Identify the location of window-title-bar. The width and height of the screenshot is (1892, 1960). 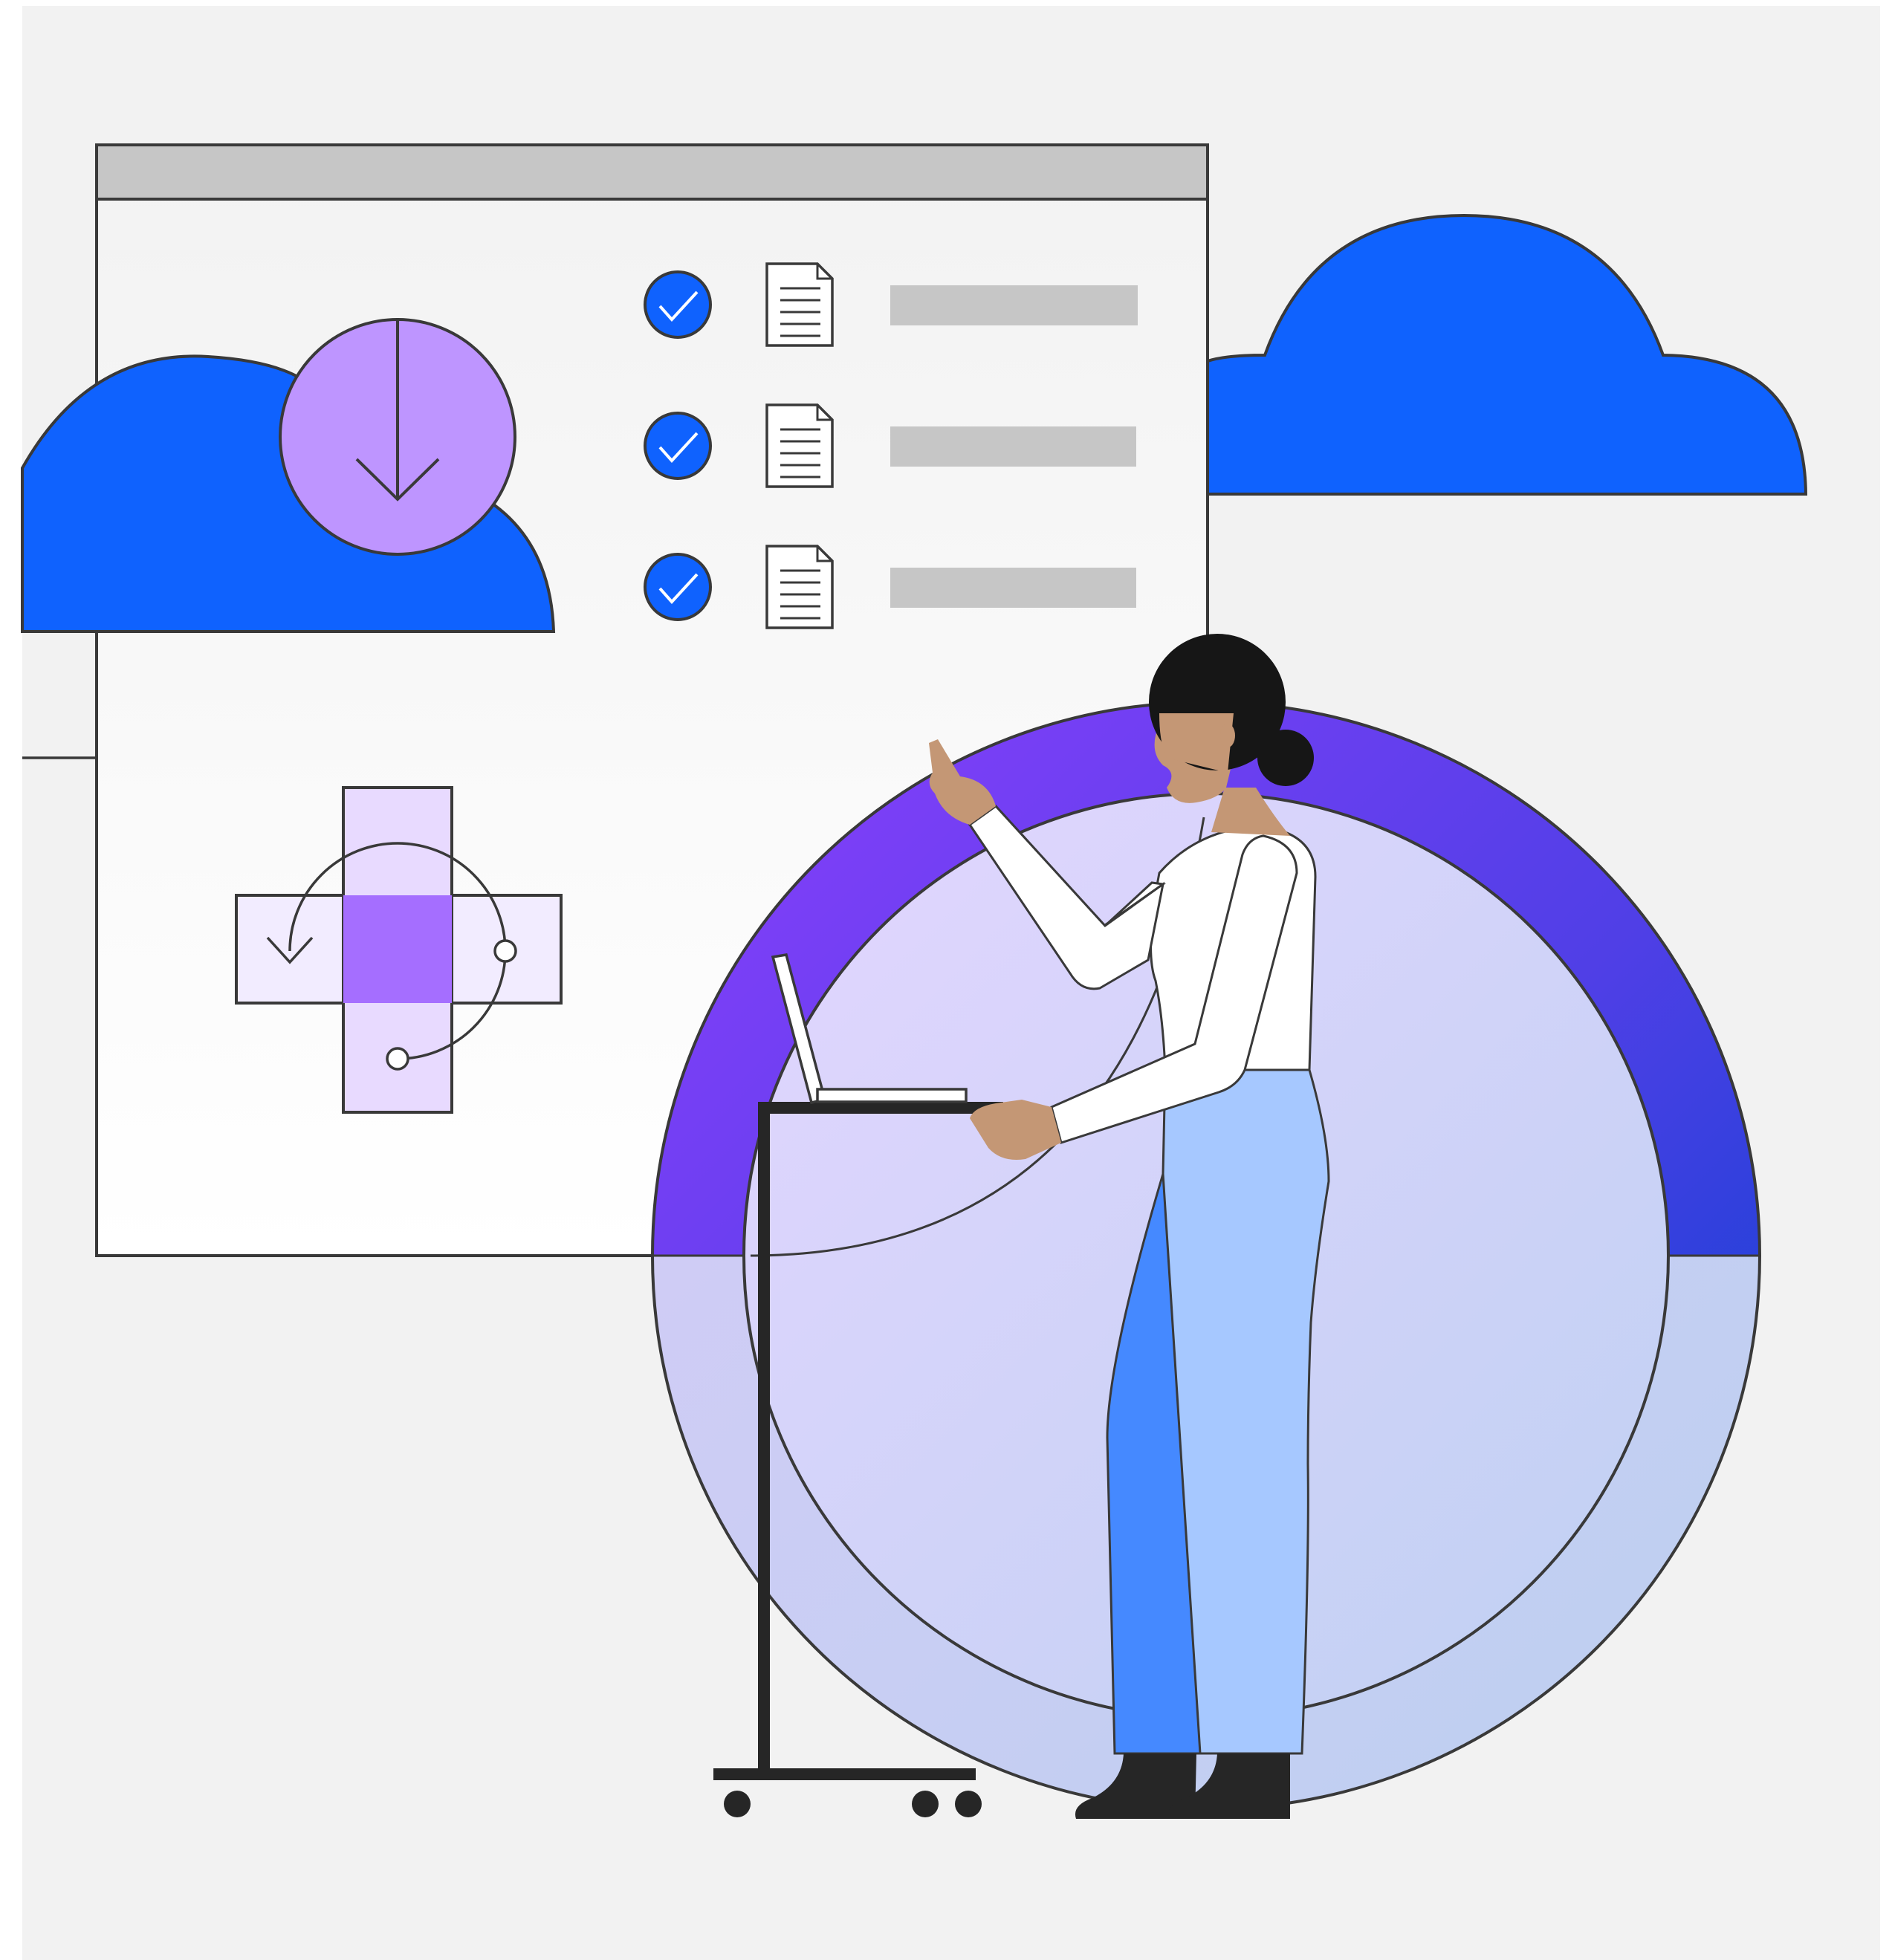
(652, 172).